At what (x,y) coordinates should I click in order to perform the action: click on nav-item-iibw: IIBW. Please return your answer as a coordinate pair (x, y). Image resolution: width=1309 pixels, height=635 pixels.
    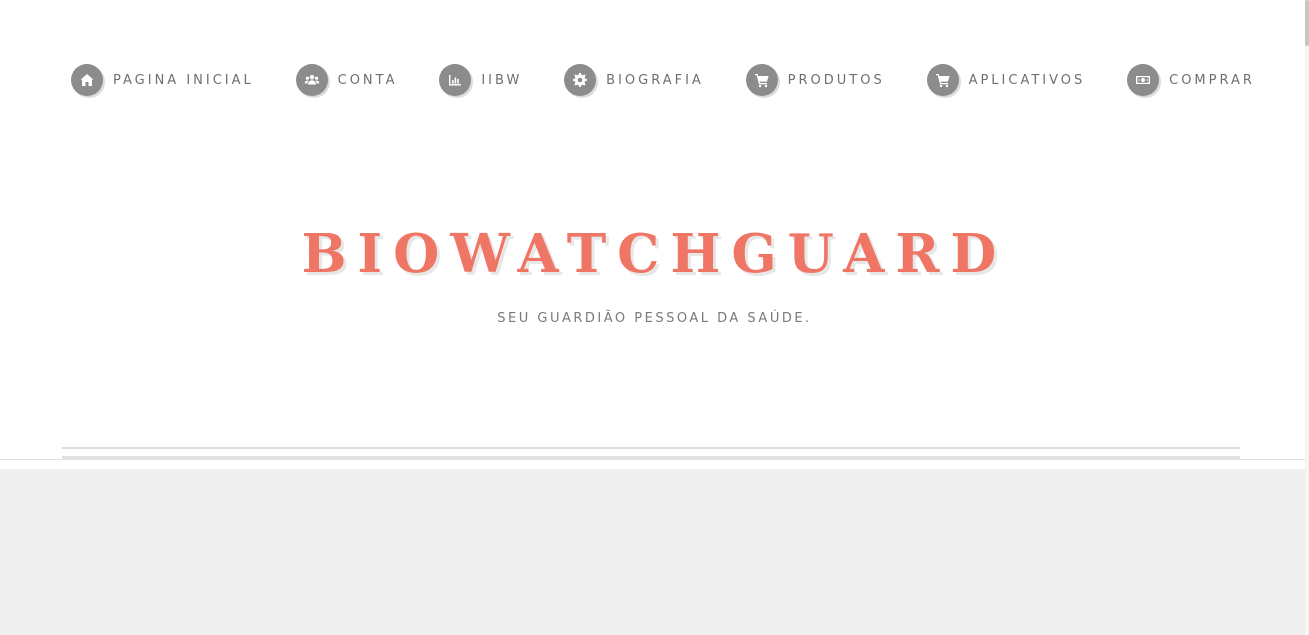
    Looking at the image, I should click on (480, 80).